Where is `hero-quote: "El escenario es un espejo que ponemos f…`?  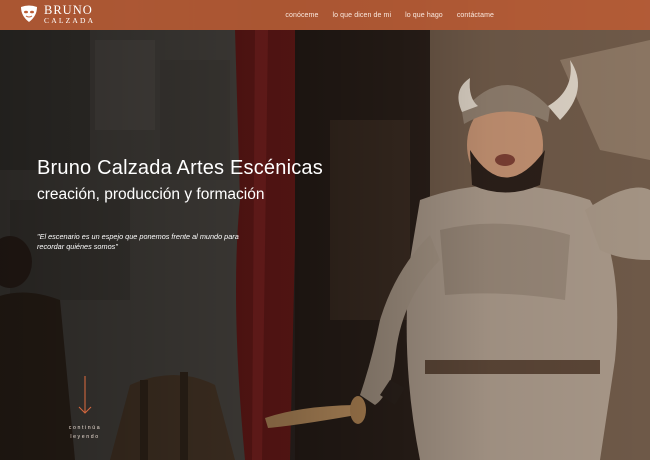
hero-quote: "El escenario es un espejo que ponemos f… is located at coordinates (138, 241).